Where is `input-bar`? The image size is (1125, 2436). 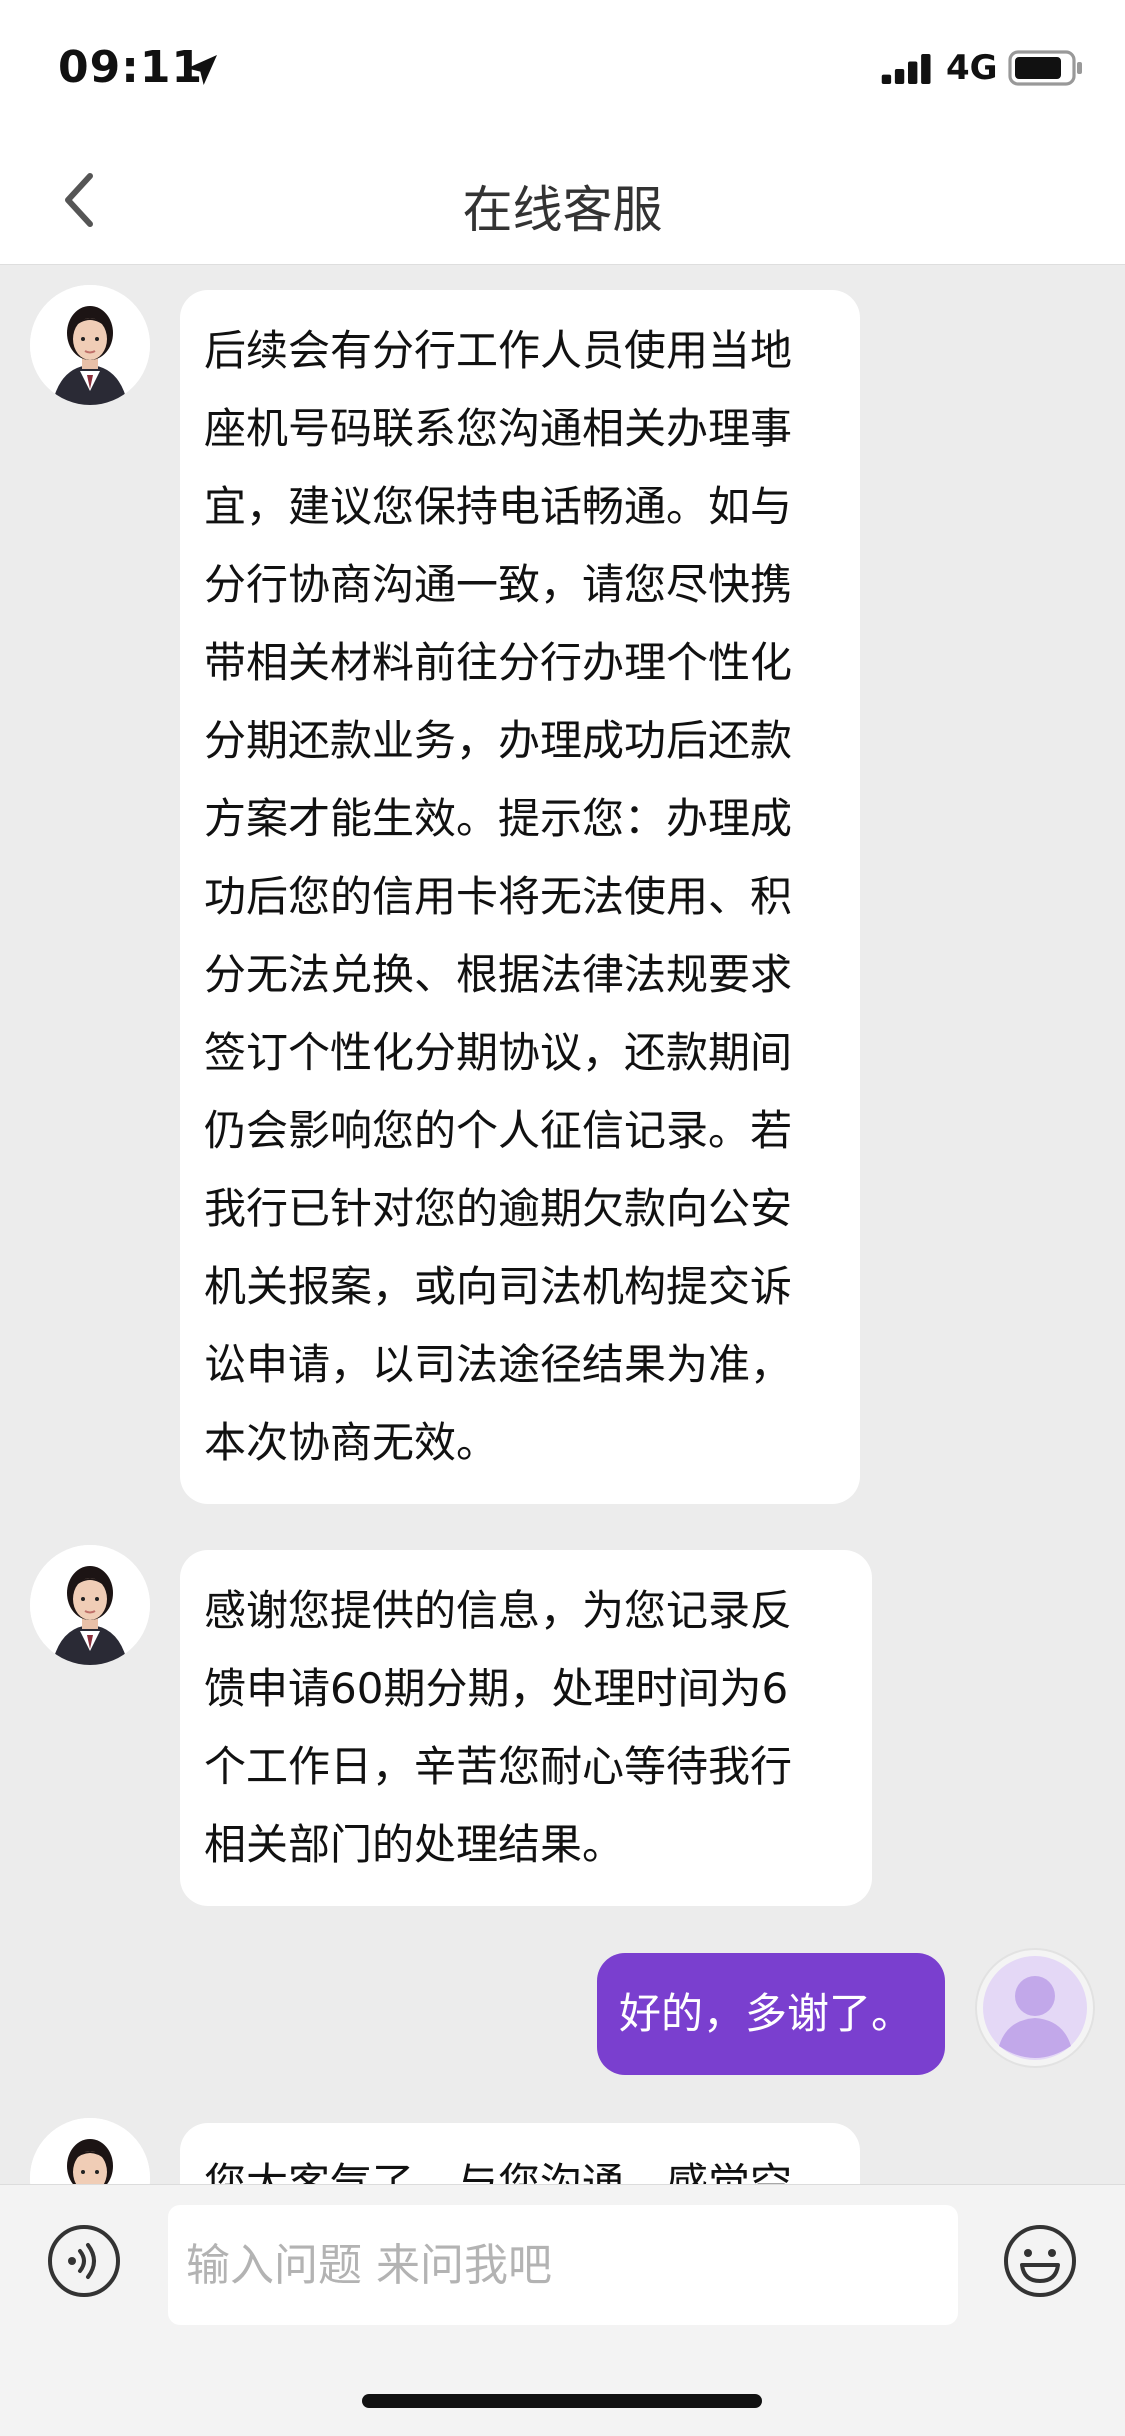 input-bar is located at coordinates (562, 2269).